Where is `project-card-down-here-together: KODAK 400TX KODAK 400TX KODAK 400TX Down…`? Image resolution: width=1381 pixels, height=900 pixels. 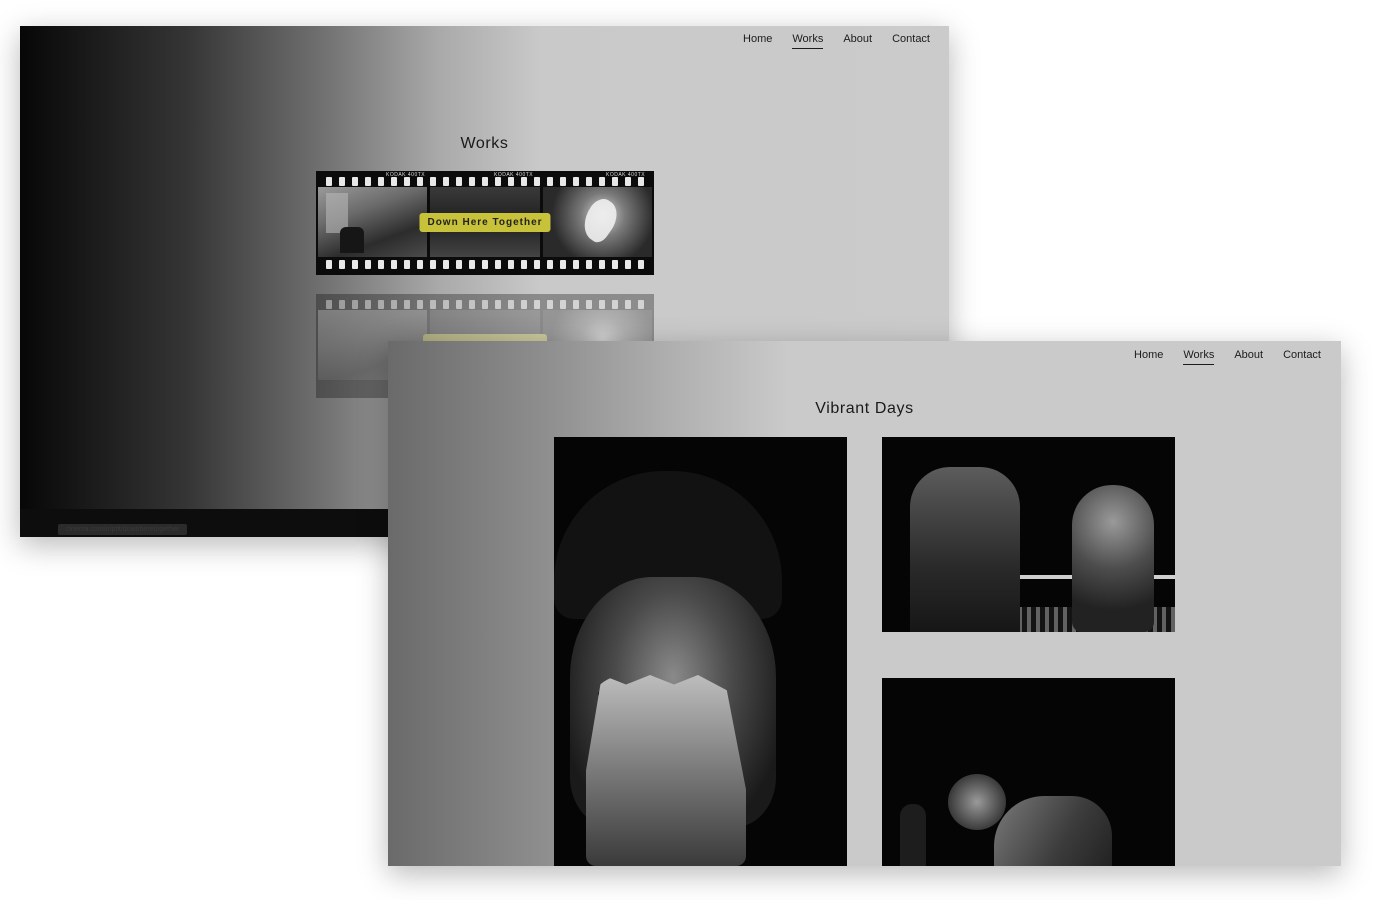
project-card-down-here-together: KODAK 400TX KODAK 400TX KODAK 400TX Down… is located at coordinates (485, 223).